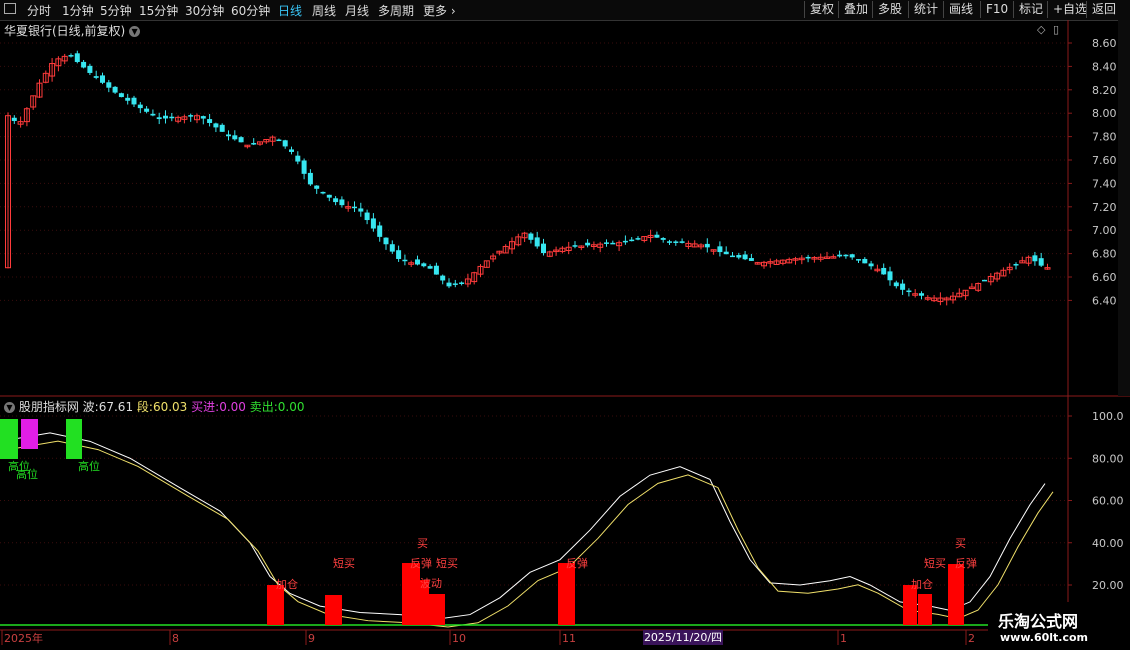  Describe the element at coordinates (116, 407) in the screenshot. I see `wave-value: 67.61` at that location.